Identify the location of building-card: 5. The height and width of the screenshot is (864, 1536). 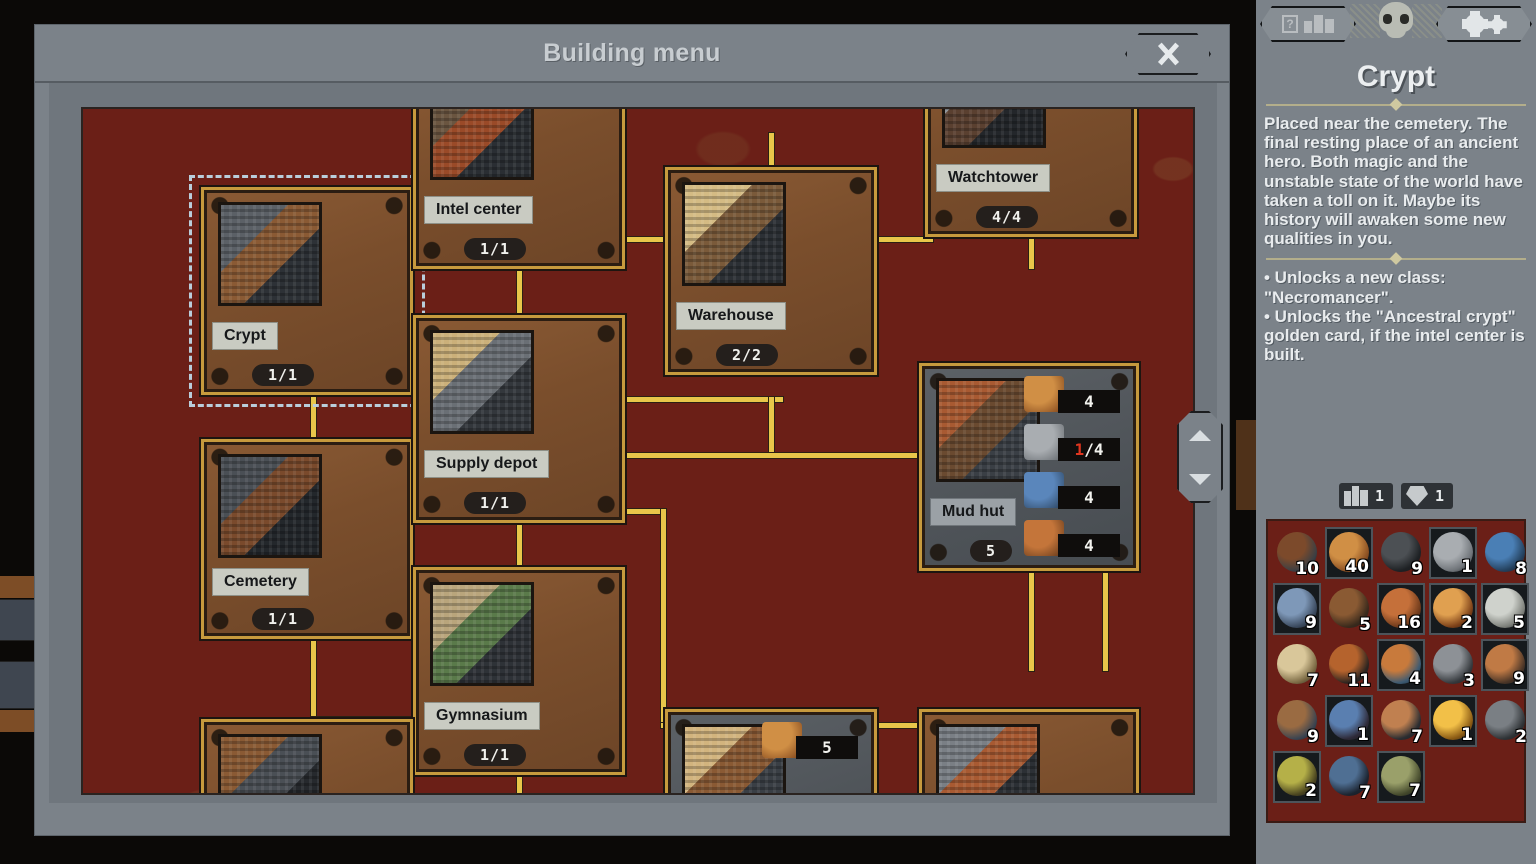
(771, 751).